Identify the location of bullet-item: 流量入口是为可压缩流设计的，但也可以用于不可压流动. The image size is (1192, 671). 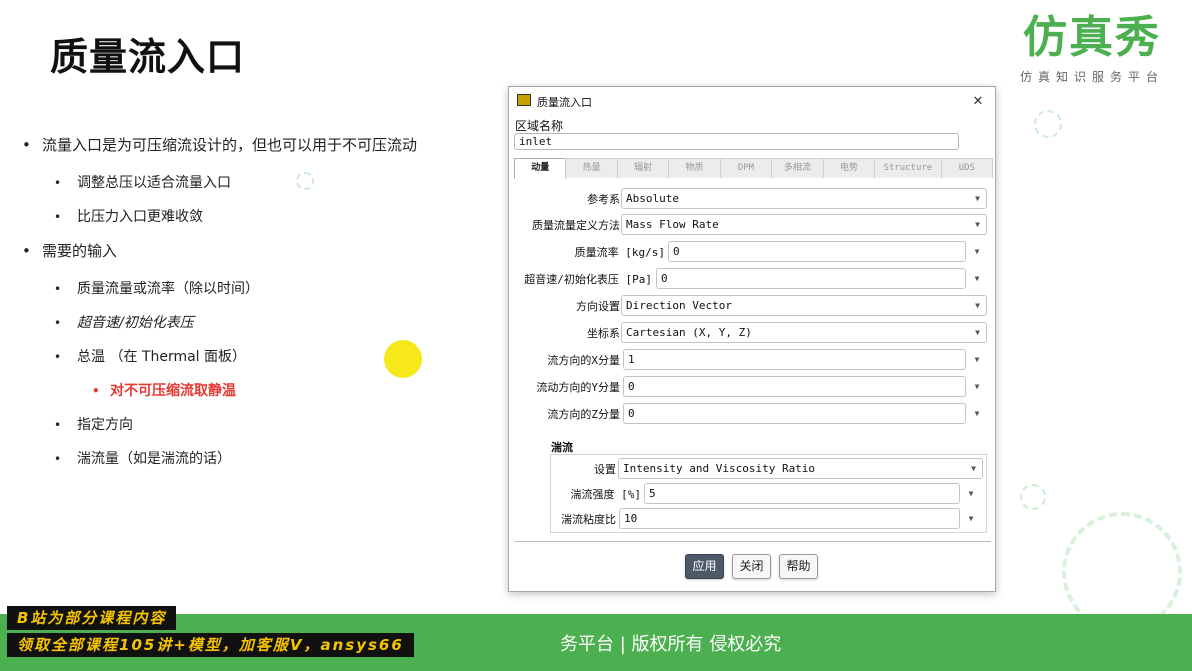
(257, 149).